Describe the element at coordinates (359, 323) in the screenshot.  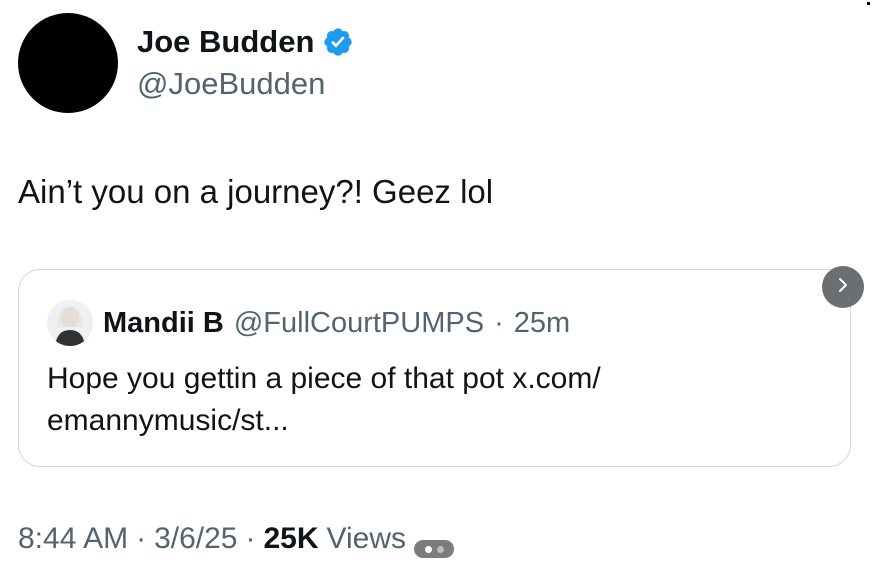
I see `quoted-author-handle: @FullCourtPUMPS` at that location.